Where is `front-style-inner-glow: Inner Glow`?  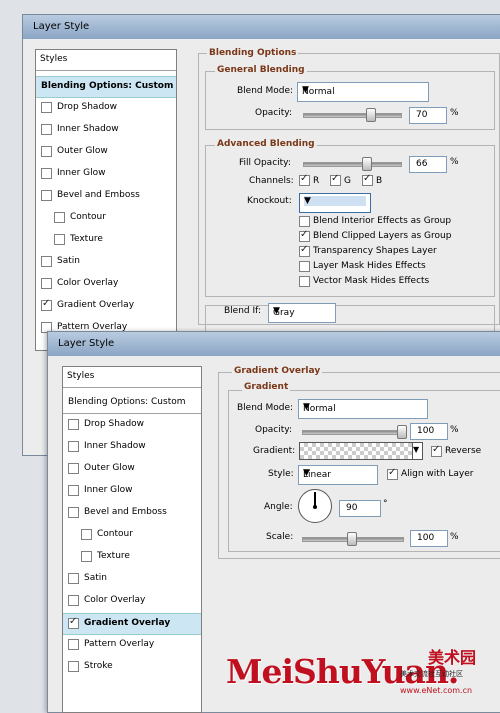 front-style-inner-glow: Inner Glow is located at coordinates (132, 491).